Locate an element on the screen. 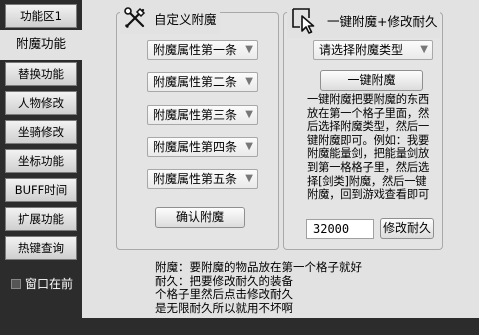 This screenshot has width=479, height=335. sidebar-item-replace: 替换功能 is located at coordinates (41, 74).